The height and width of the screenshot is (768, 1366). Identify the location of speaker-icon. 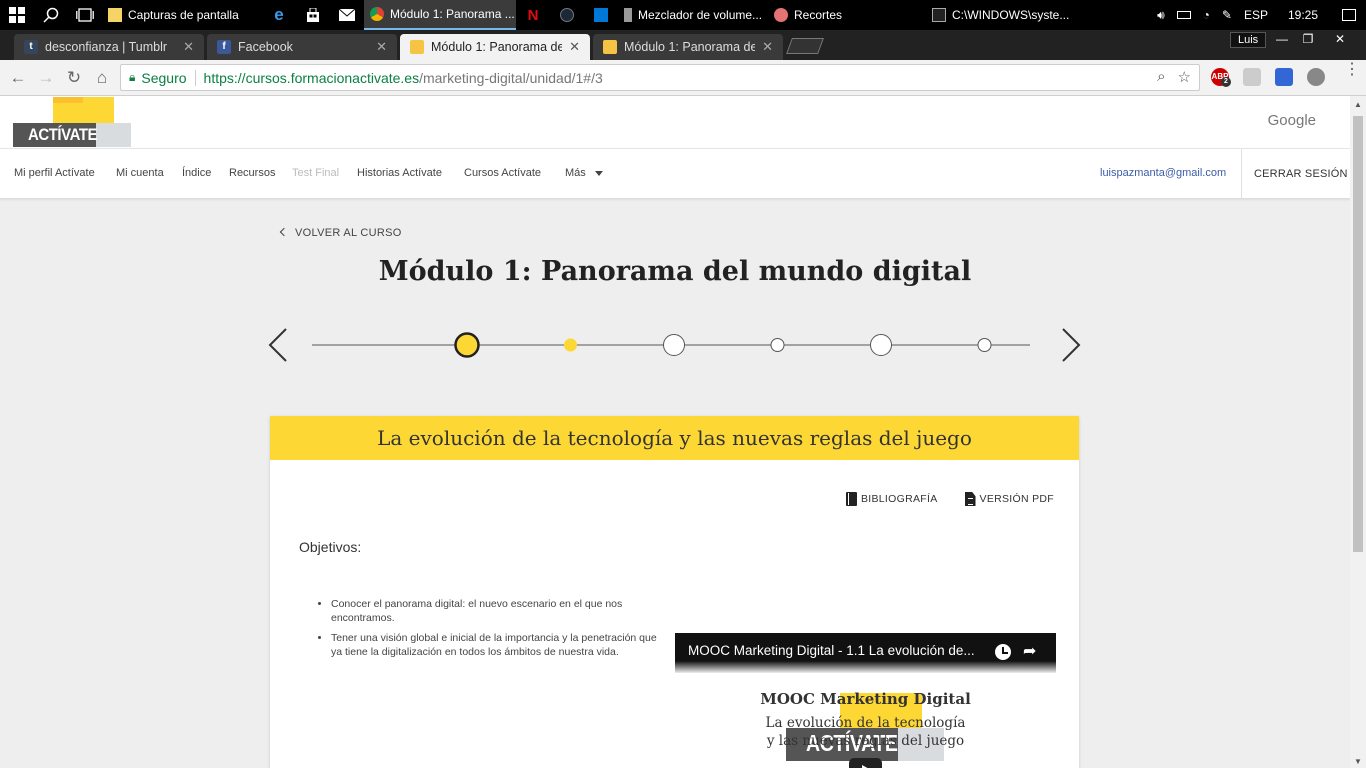
(628, 15).